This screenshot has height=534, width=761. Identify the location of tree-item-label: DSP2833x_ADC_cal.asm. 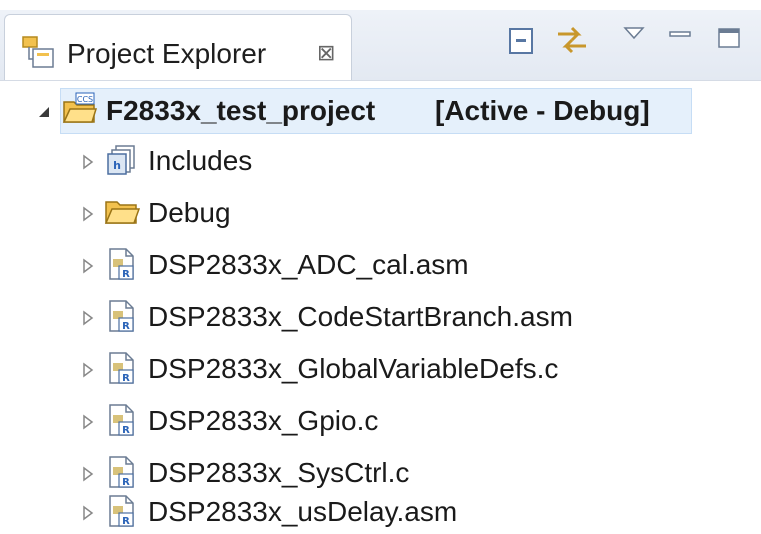
(308, 264).